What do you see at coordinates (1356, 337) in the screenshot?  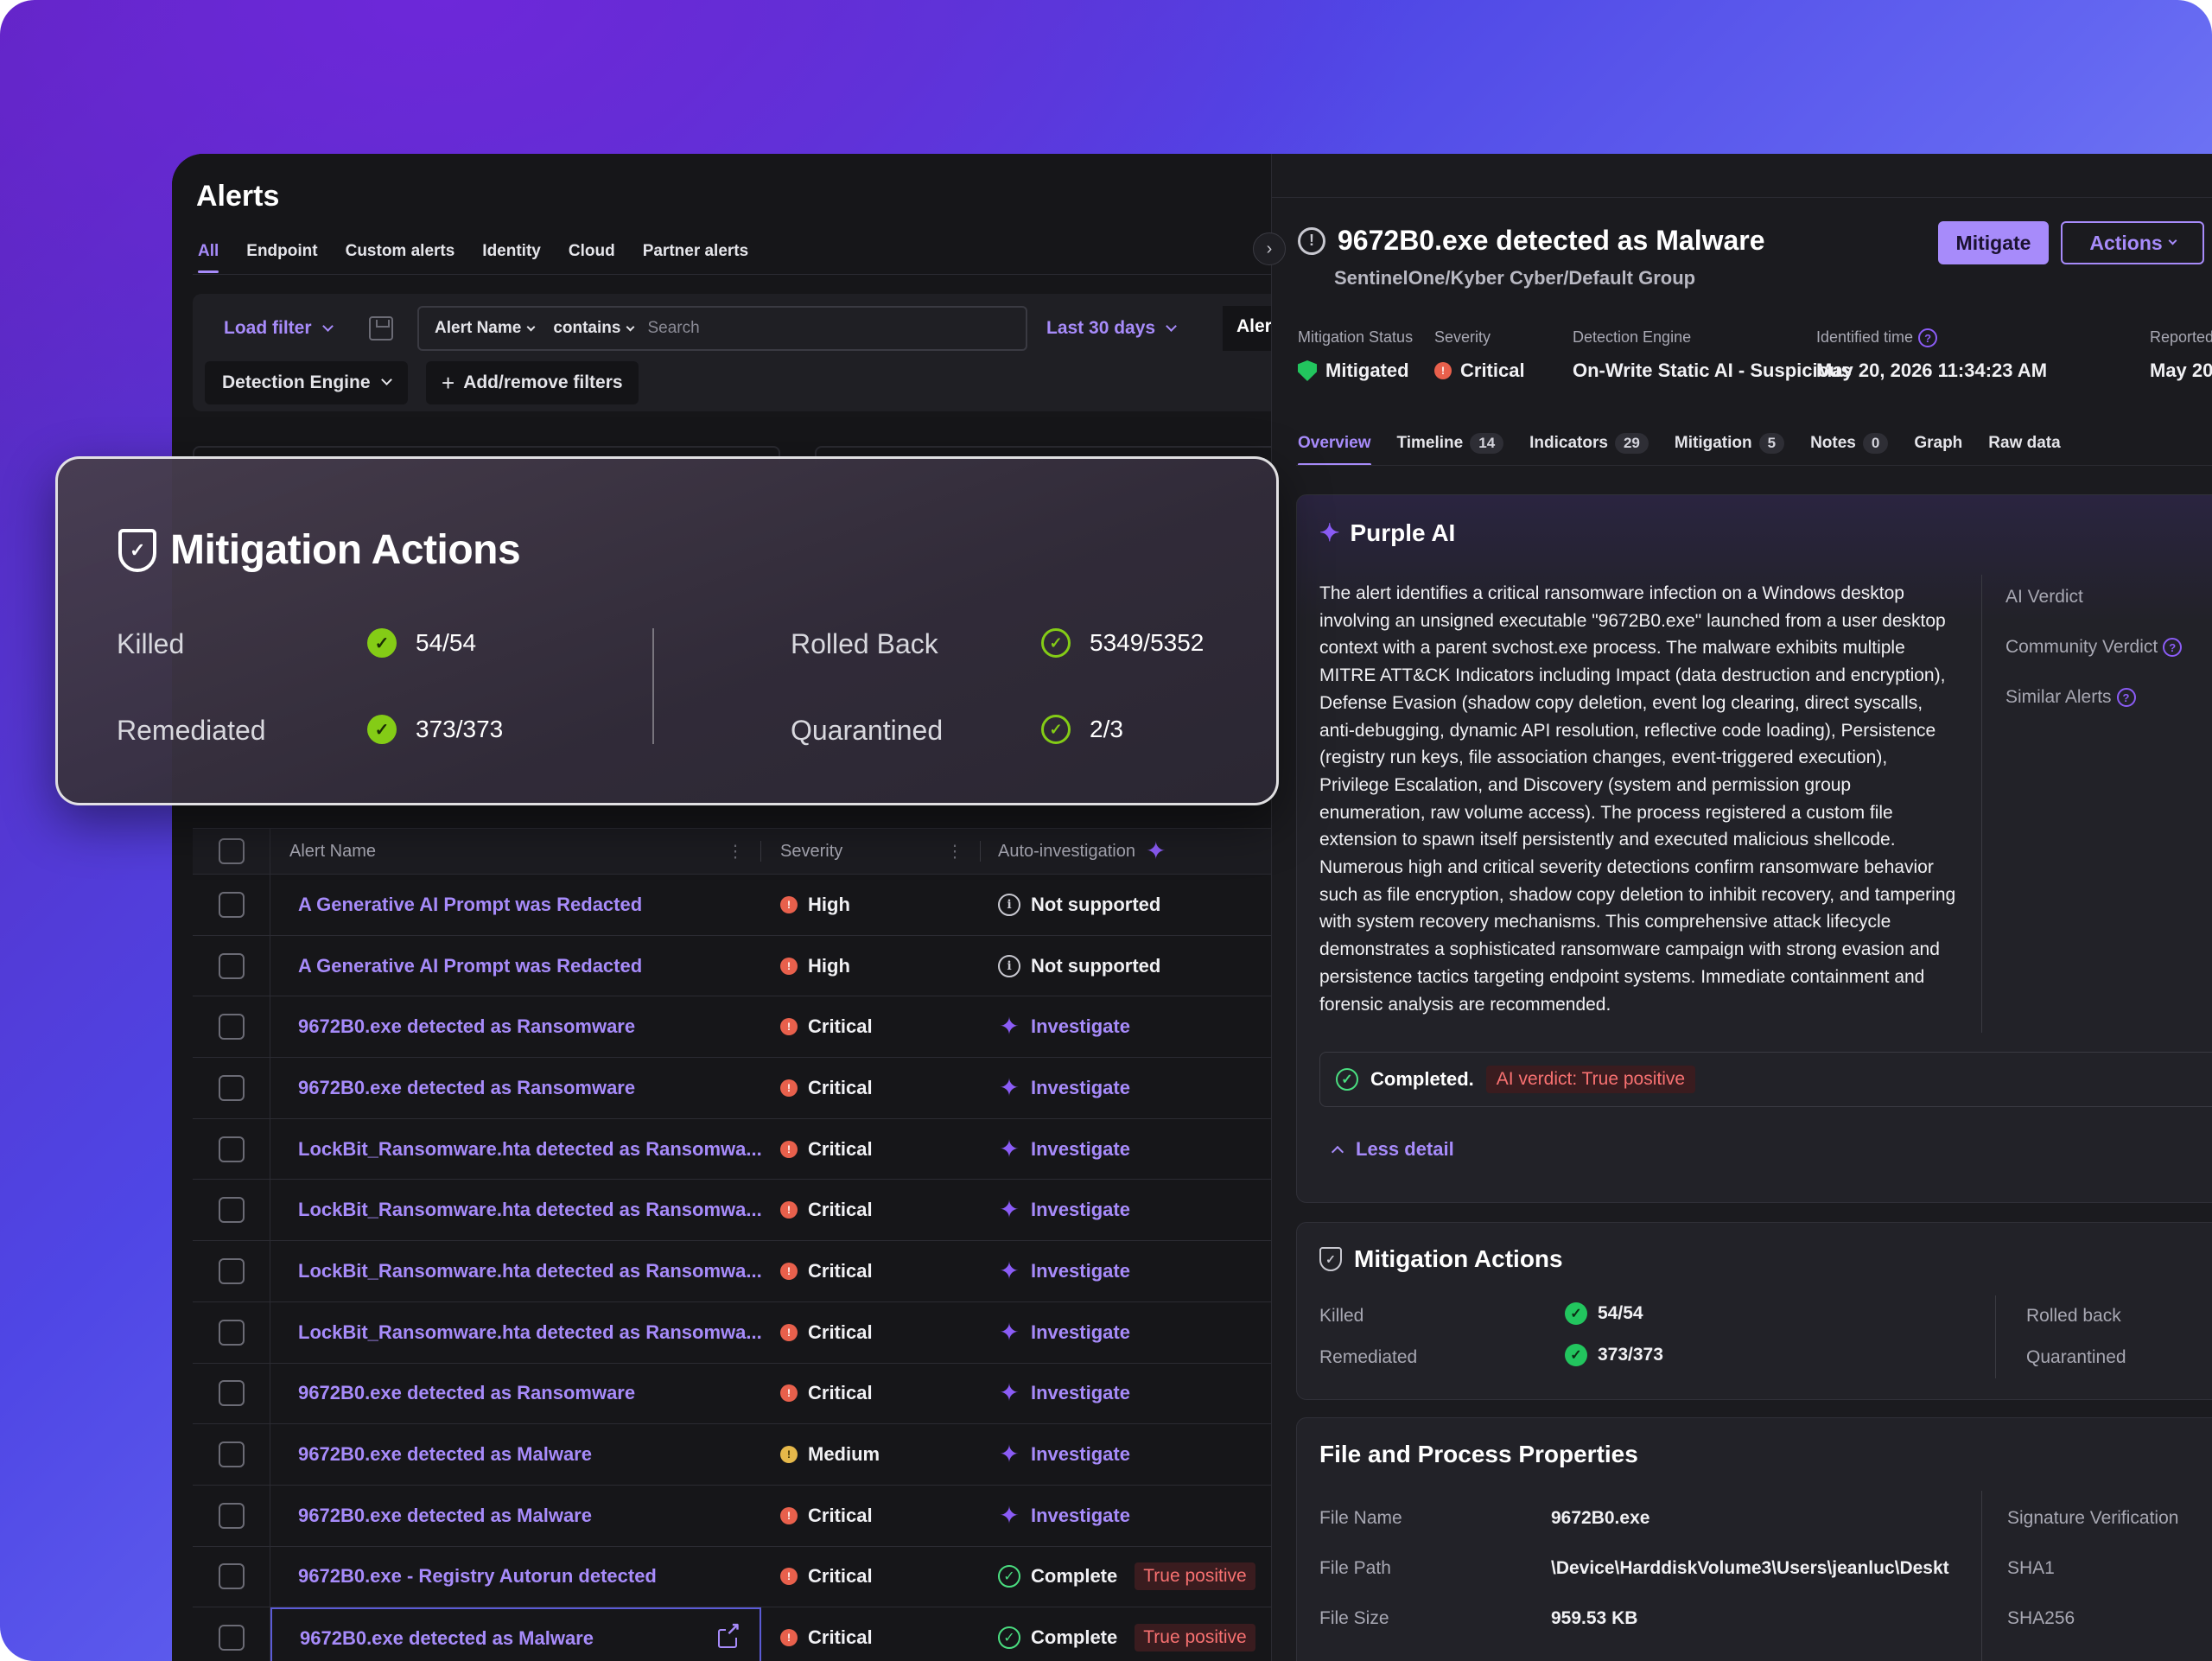 I see `mitigation-status-label: Mitigation Status` at bounding box center [1356, 337].